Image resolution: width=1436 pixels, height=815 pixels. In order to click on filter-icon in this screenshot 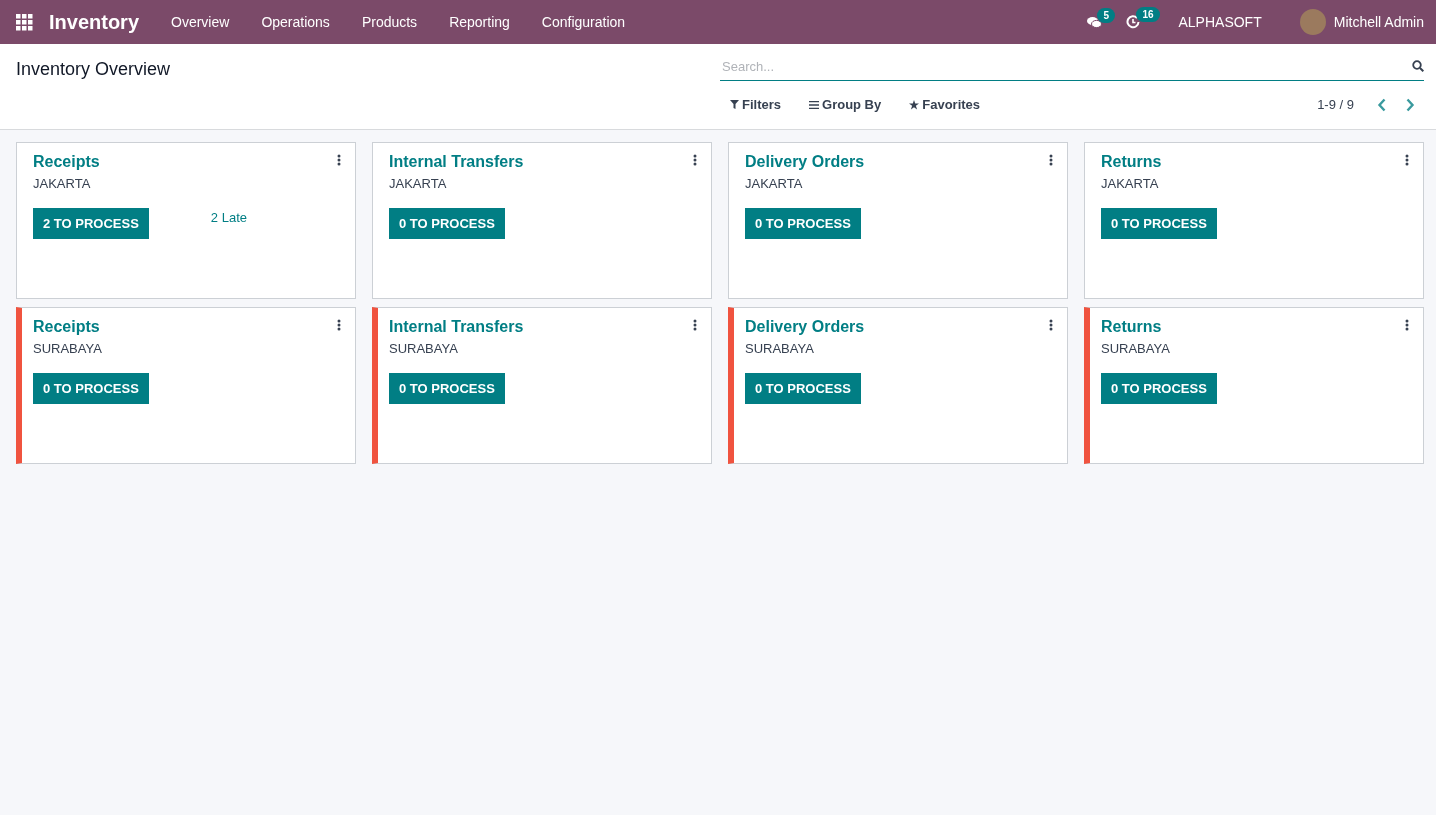, I will do `click(734, 104)`.